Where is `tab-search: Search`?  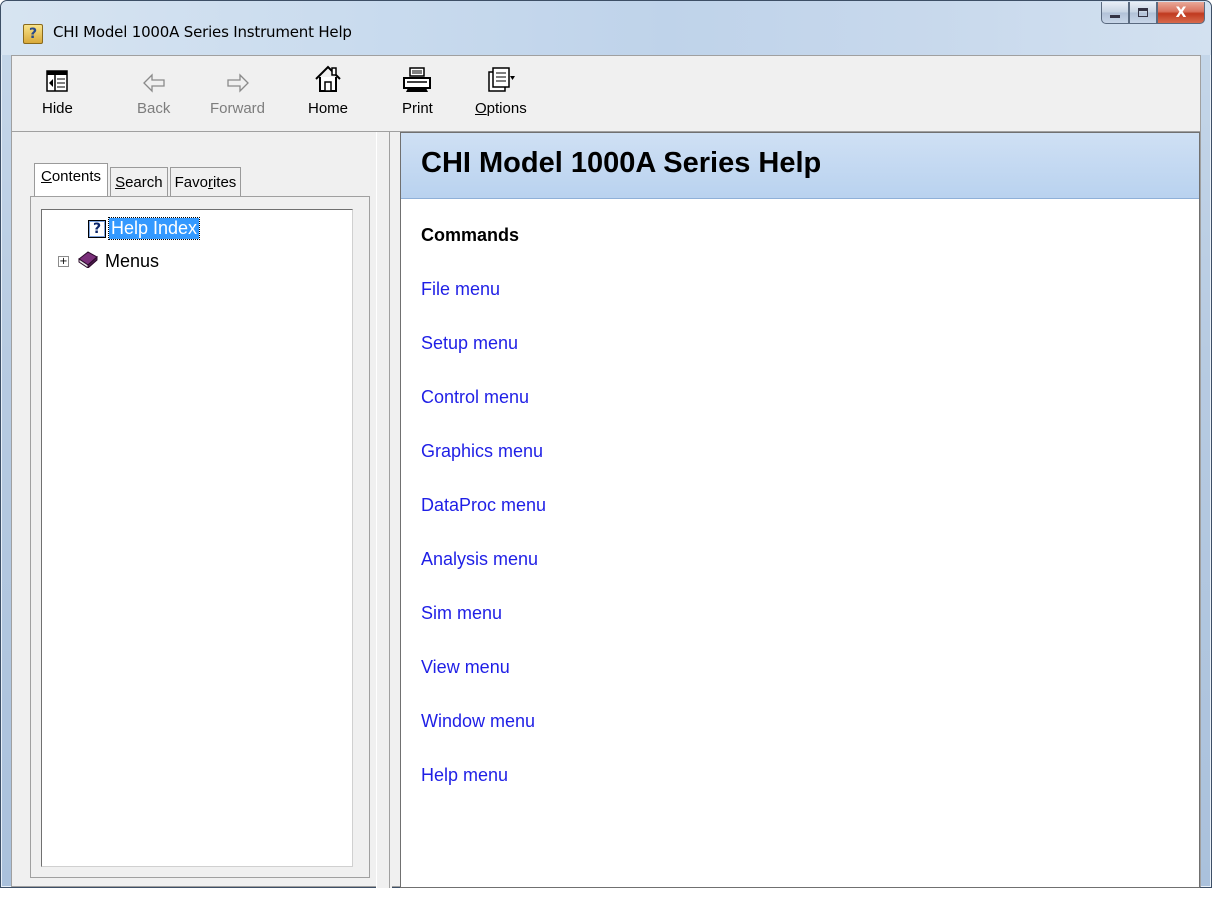 tab-search: Search is located at coordinates (139, 182).